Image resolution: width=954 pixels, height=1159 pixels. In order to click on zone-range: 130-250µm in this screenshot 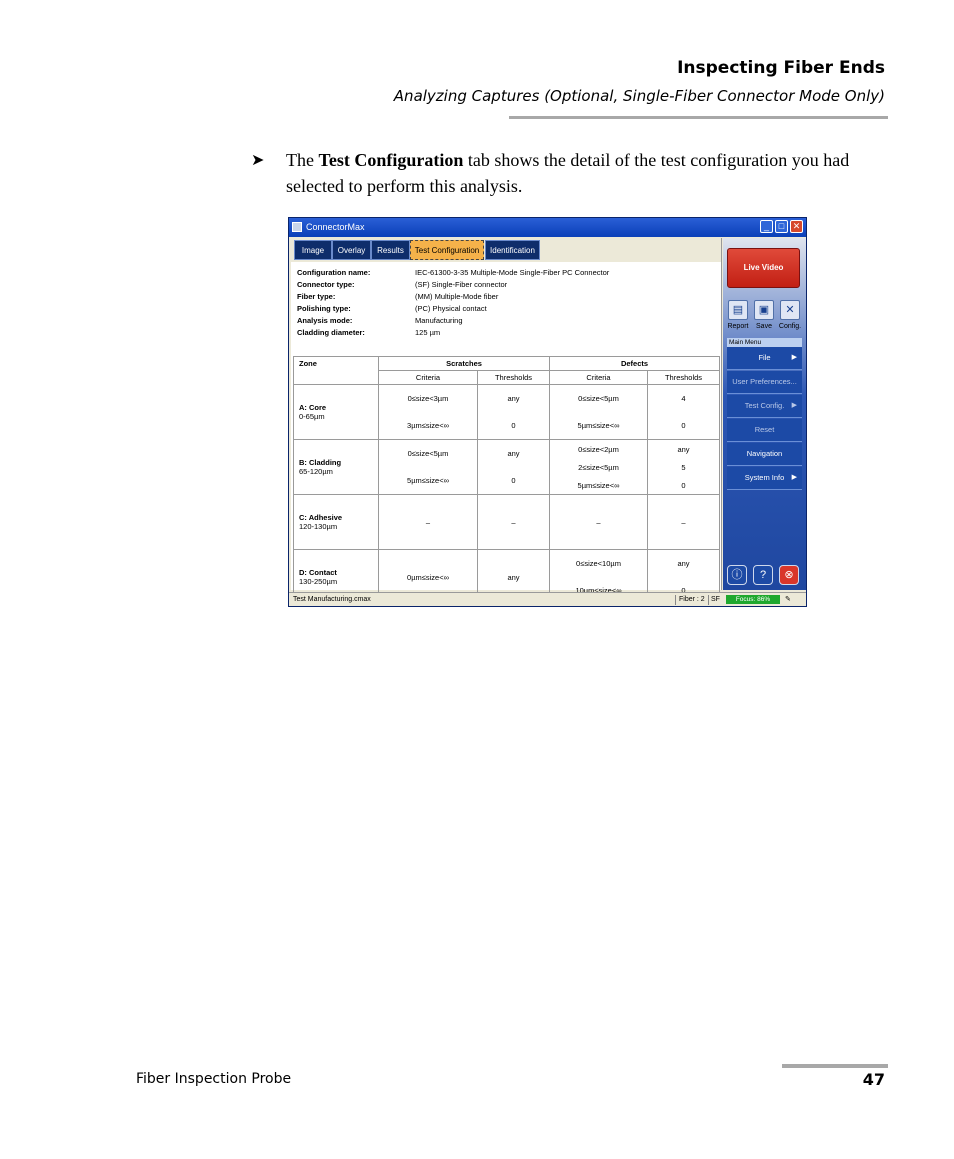, I will do `click(318, 581)`.